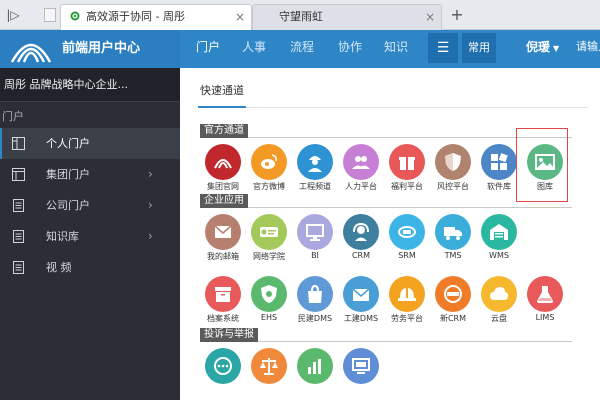 Image resolution: width=600 pixels, height=400 pixels. Describe the element at coordinates (499, 232) in the screenshot. I see `warehouse-icon` at that location.